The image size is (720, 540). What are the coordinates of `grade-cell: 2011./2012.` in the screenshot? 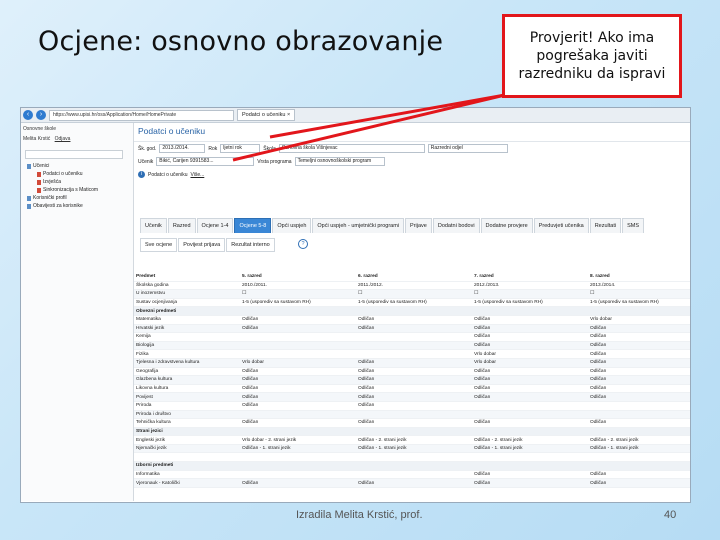 It's located at (414, 286).